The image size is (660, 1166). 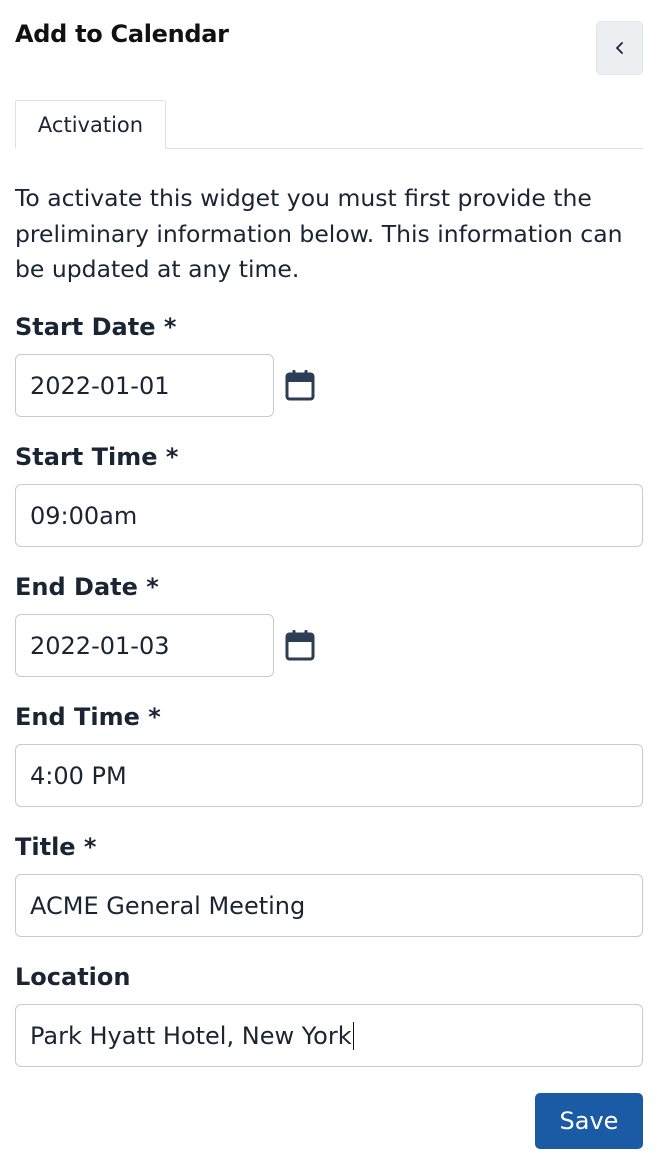 What do you see at coordinates (56, 847) in the screenshot?
I see `title-label: Title *` at bounding box center [56, 847].